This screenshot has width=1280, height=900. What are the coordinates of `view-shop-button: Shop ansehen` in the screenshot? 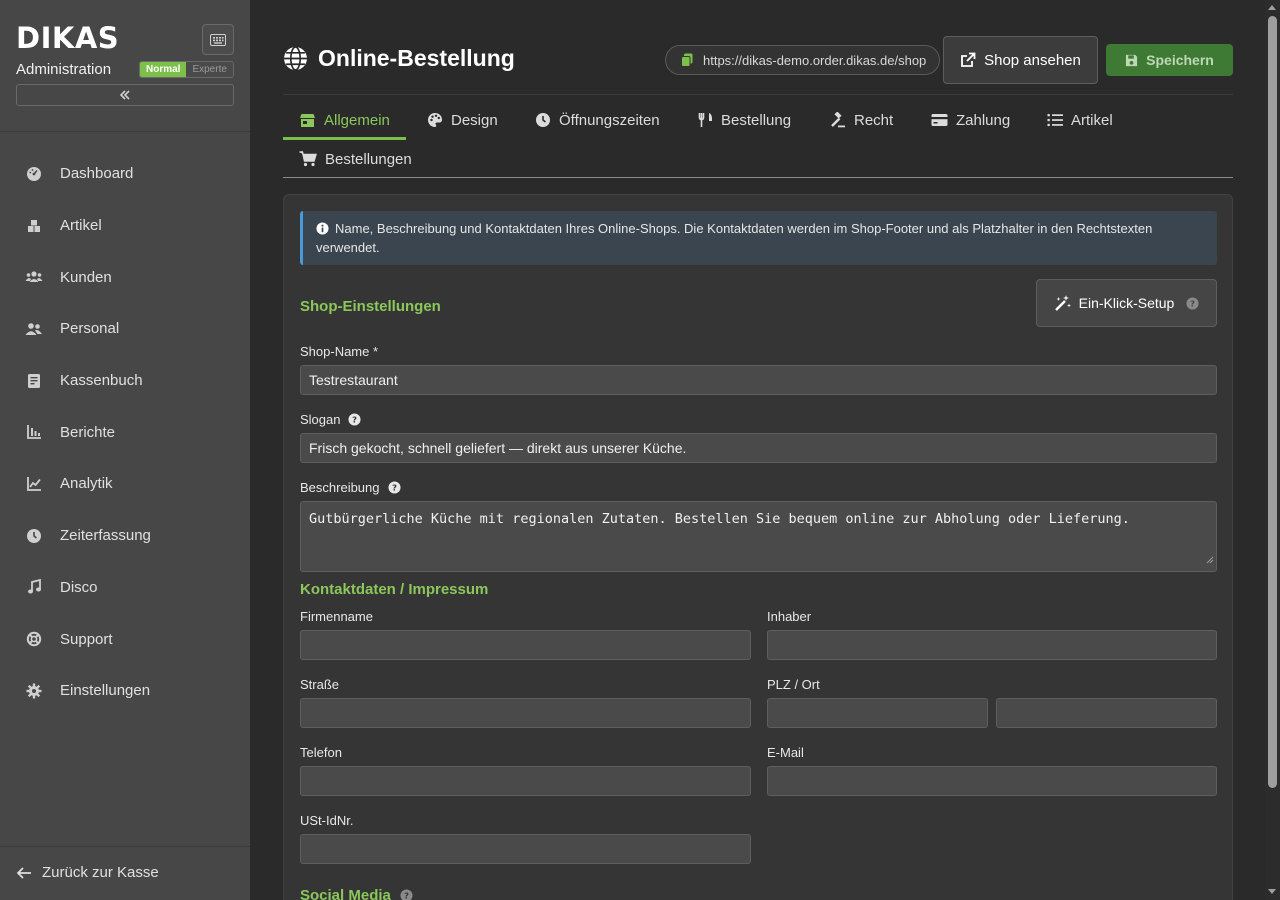 It's located at (1020, 60).